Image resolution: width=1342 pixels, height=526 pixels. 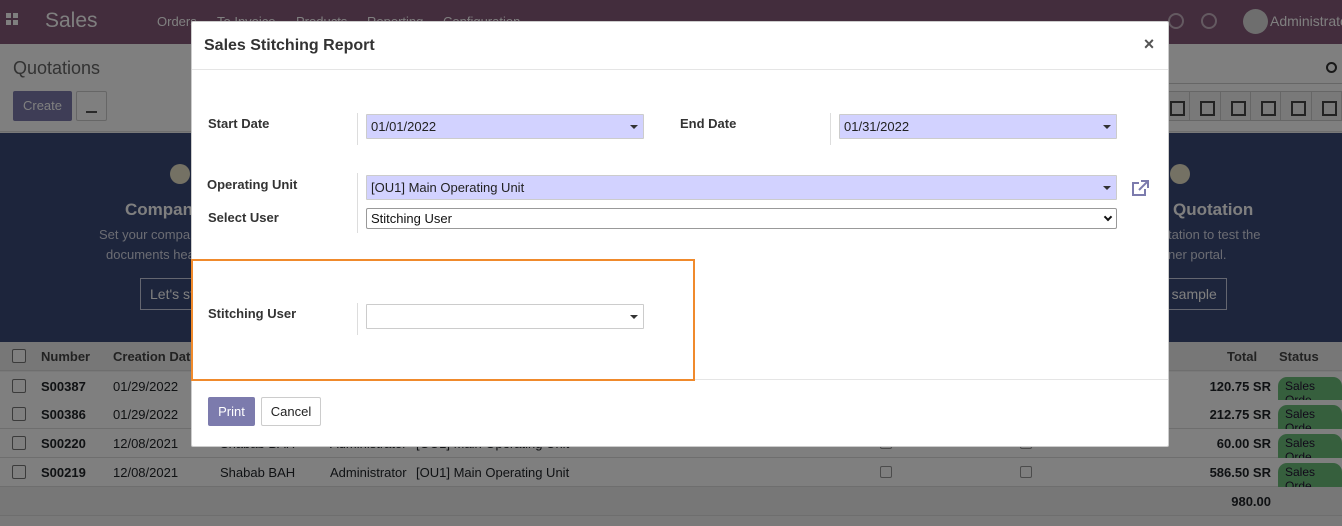 I want to click on select-user-dropdown: Stitching User, so click(x=741, y=218).